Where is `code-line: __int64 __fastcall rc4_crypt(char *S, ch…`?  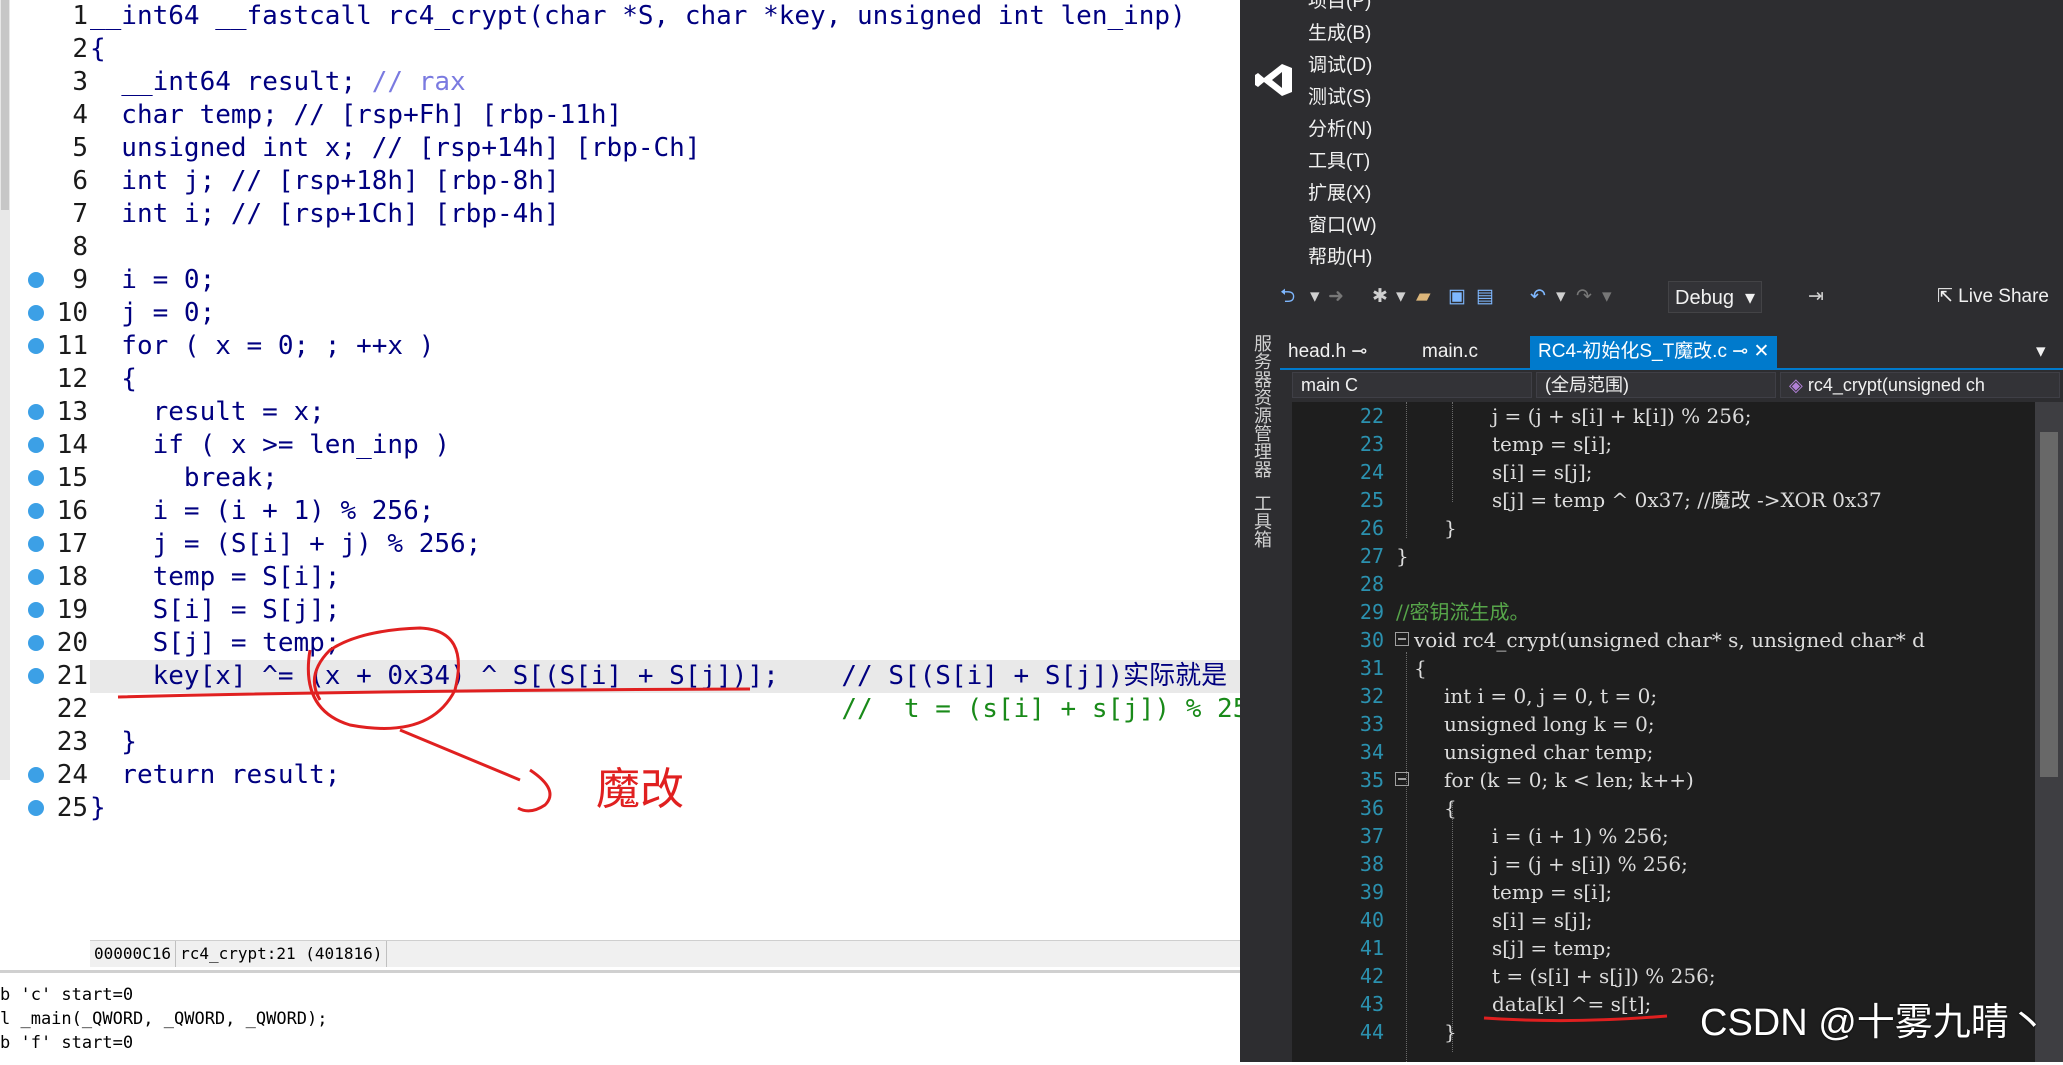
code-line: __int64 __fastcall rc4_crypt(char *S, ch… is located at coordinates (638, 16).